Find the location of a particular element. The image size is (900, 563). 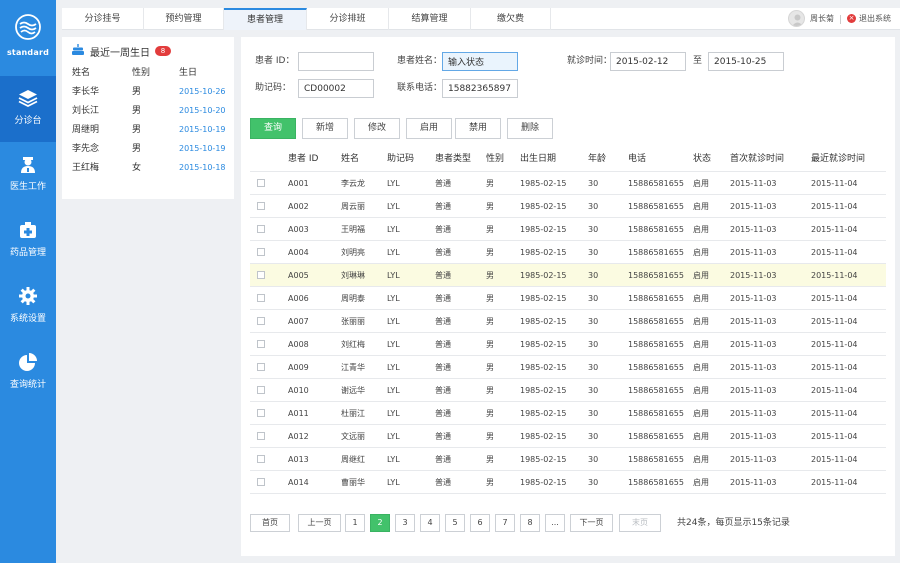

cell-patient-id: A014 is located at coordinates (298, 482).